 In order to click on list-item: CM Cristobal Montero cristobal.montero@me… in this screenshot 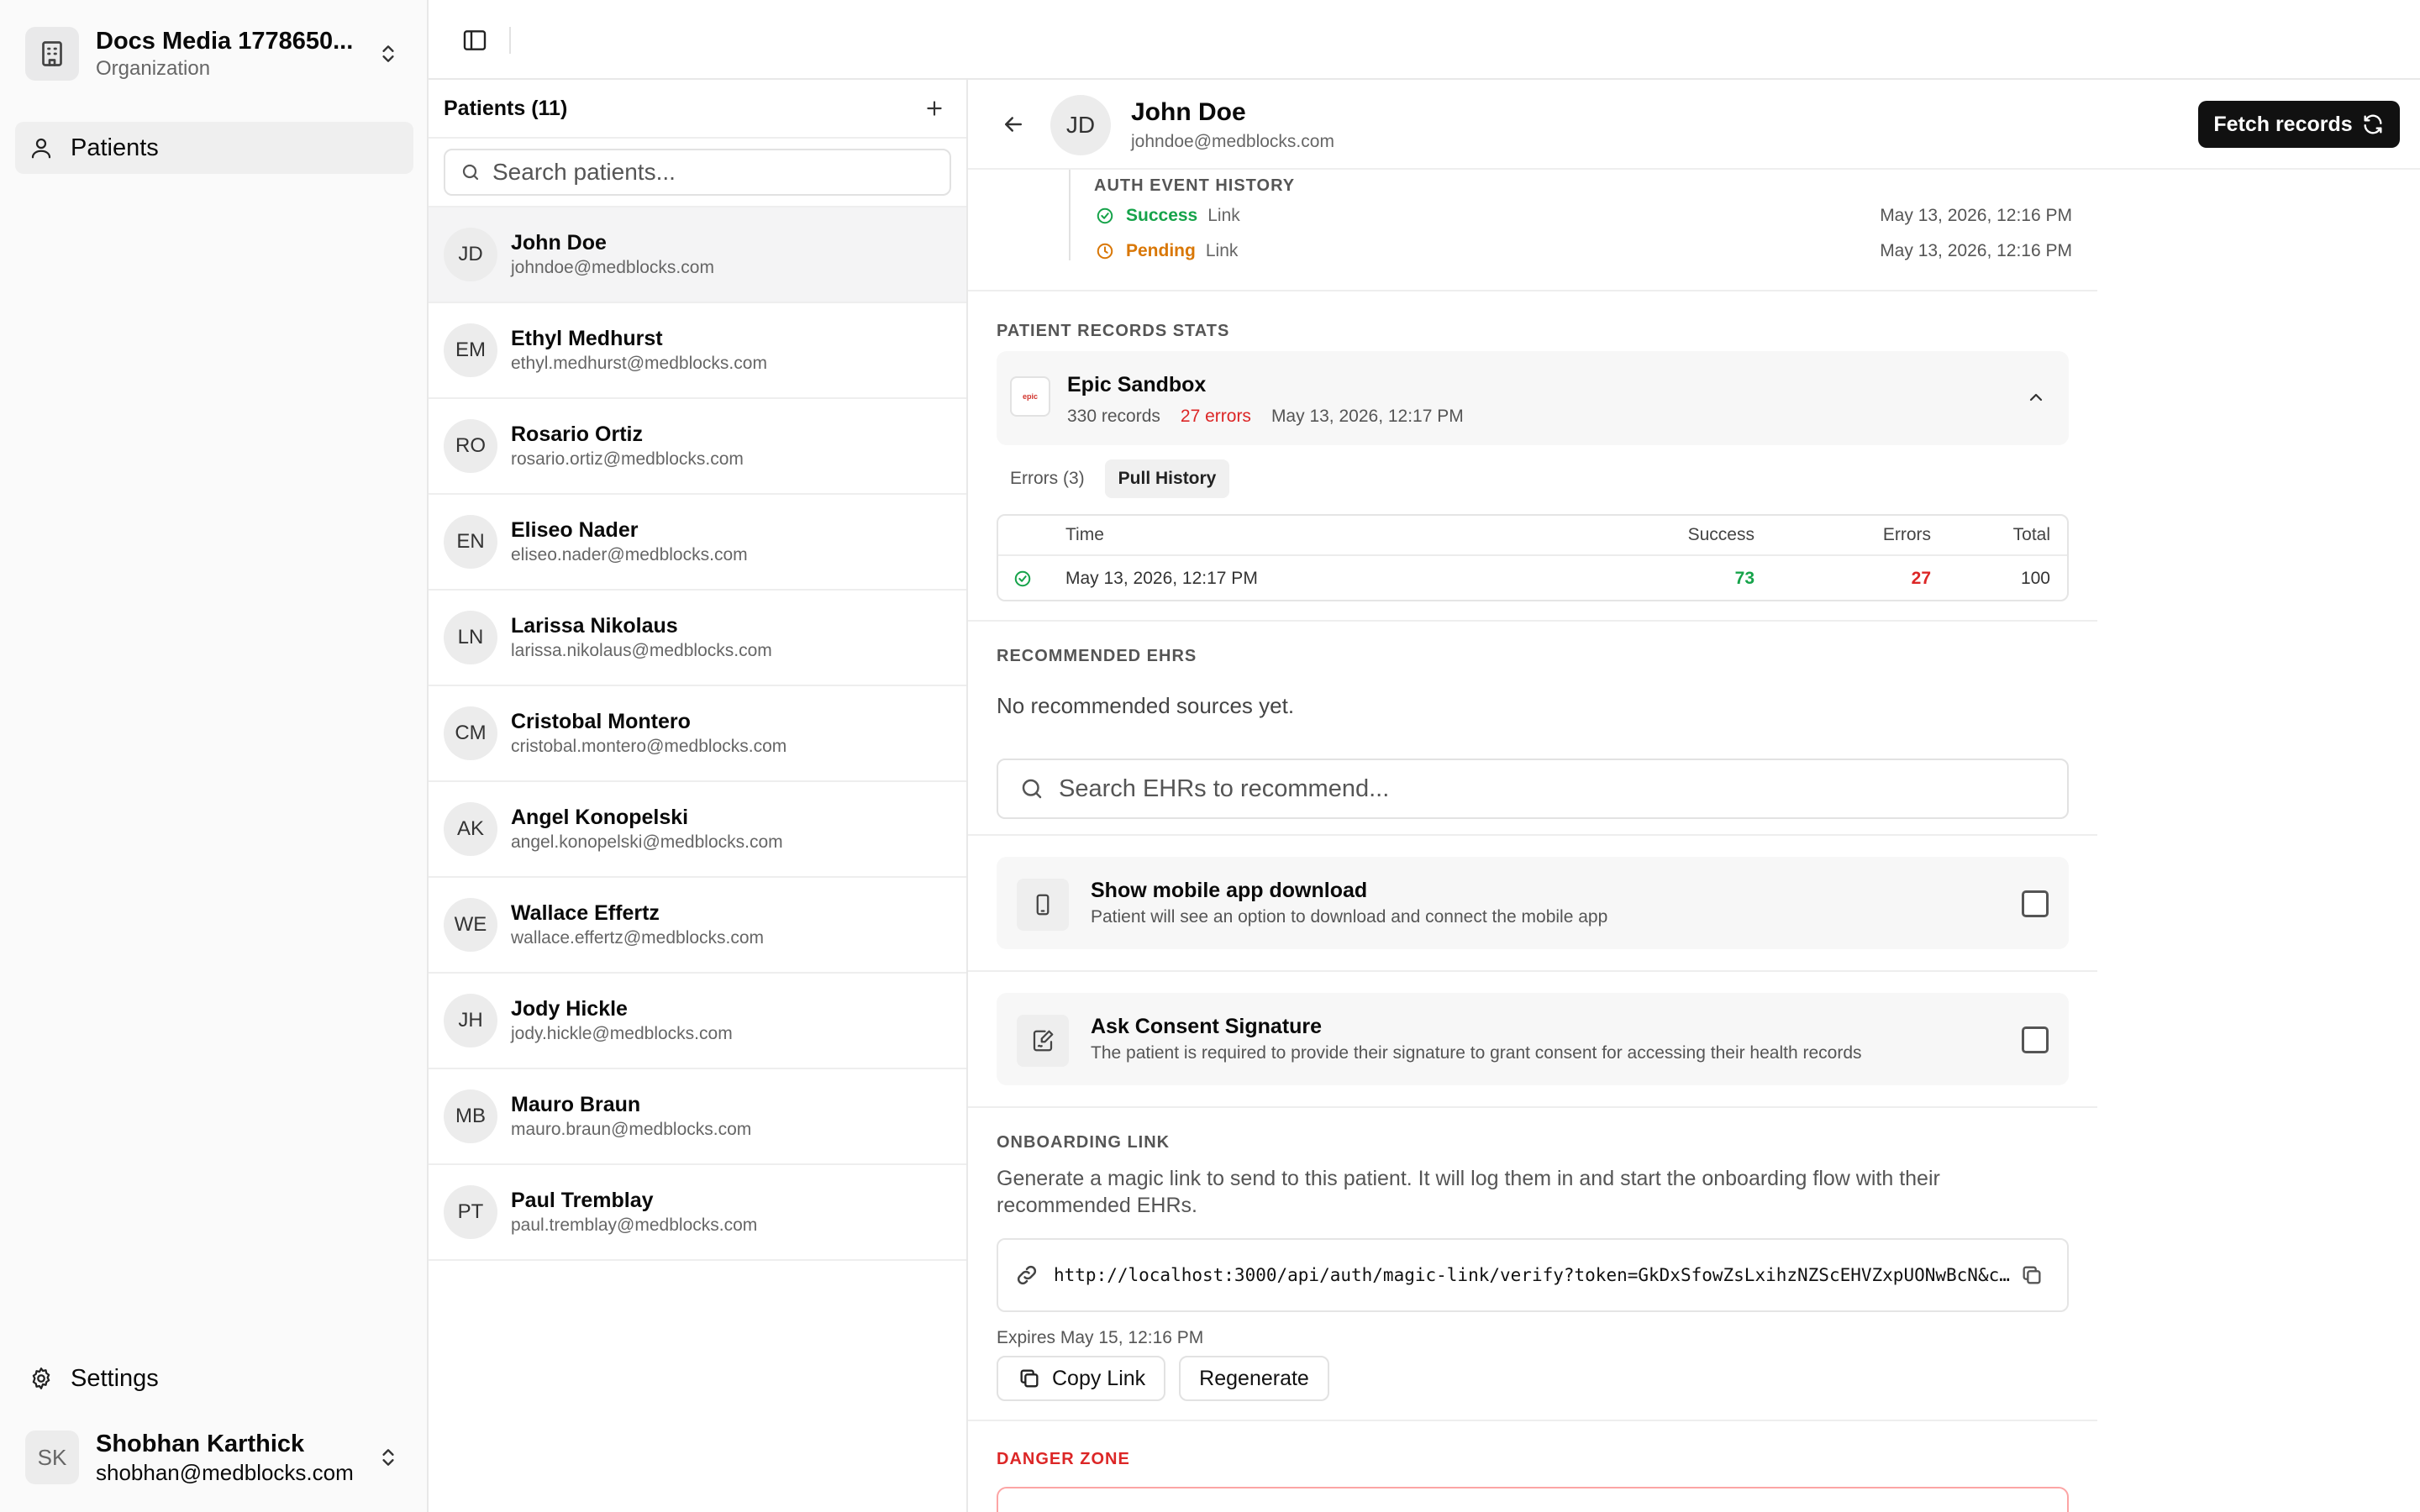, I will do `click(697, 734)`.